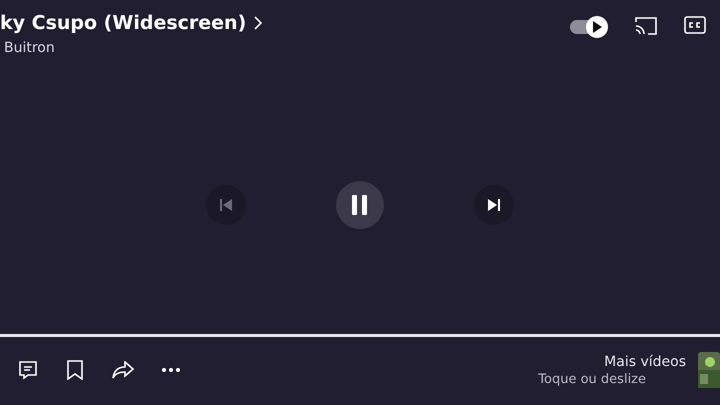 The width and height of the screenshot is (720, 405). I want to click on previous-button, so click(226, 205).